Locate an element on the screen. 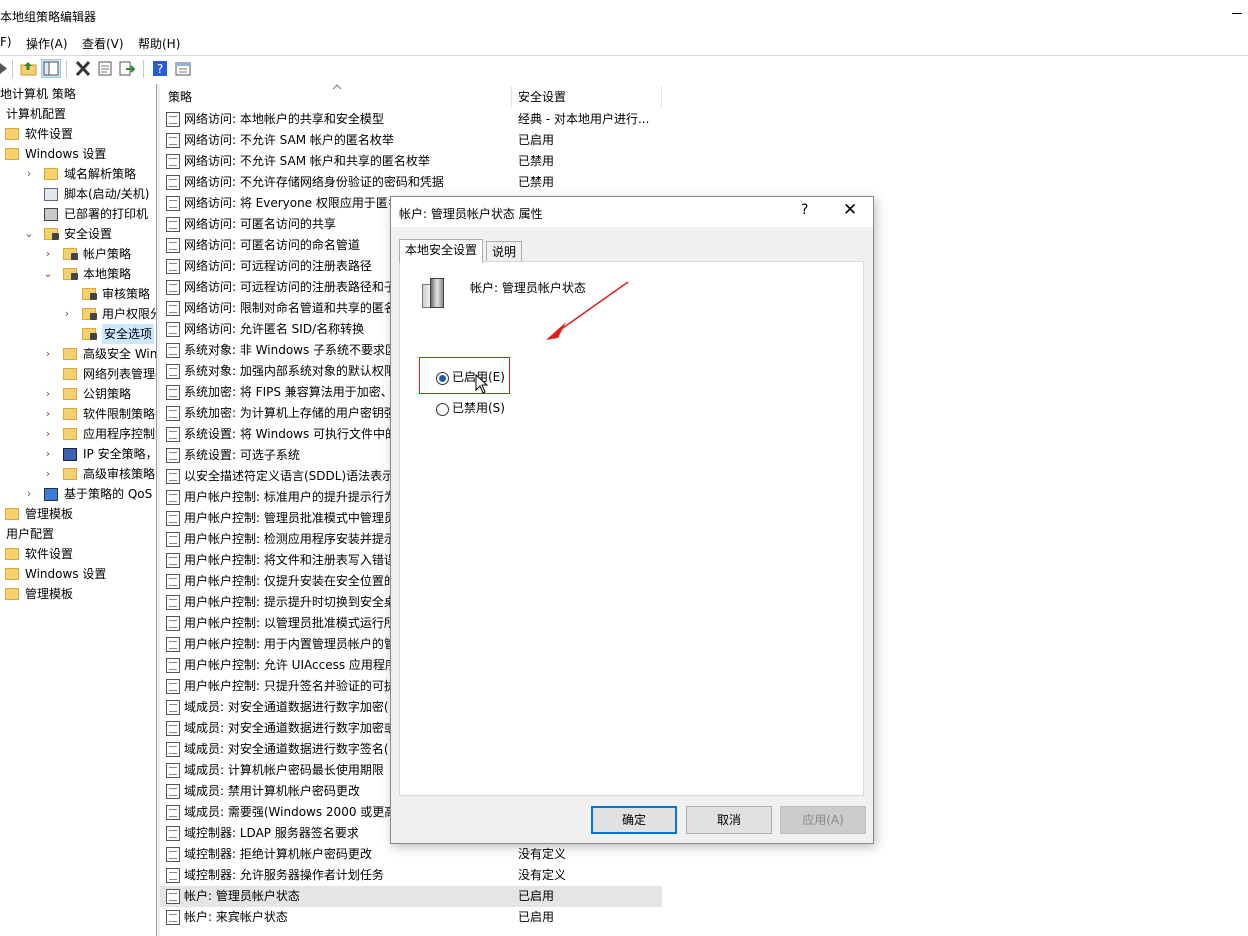 The height and width of the screenshot is (936, 1248). policy-row: 域控制器: 允许服务器操作者计划任务 没有定义 is located at coordinates (411, 875).